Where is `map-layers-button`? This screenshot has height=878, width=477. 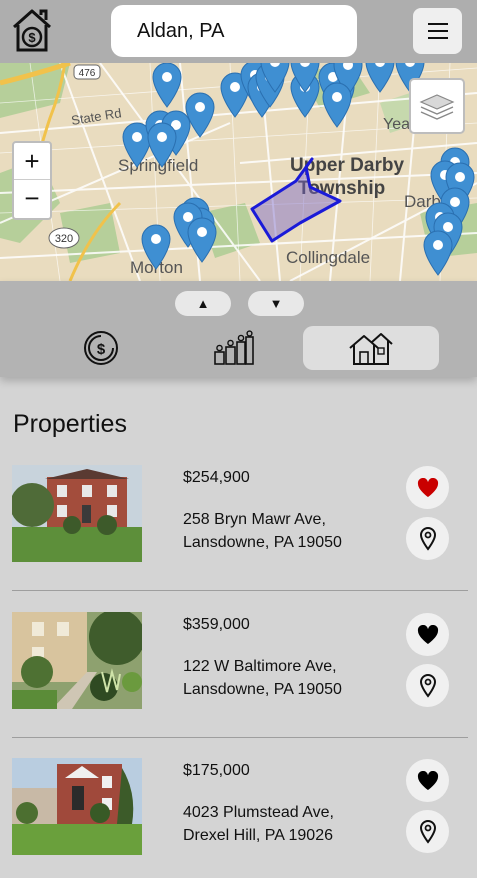 map-layers-button is located at coordinates (437, 106).